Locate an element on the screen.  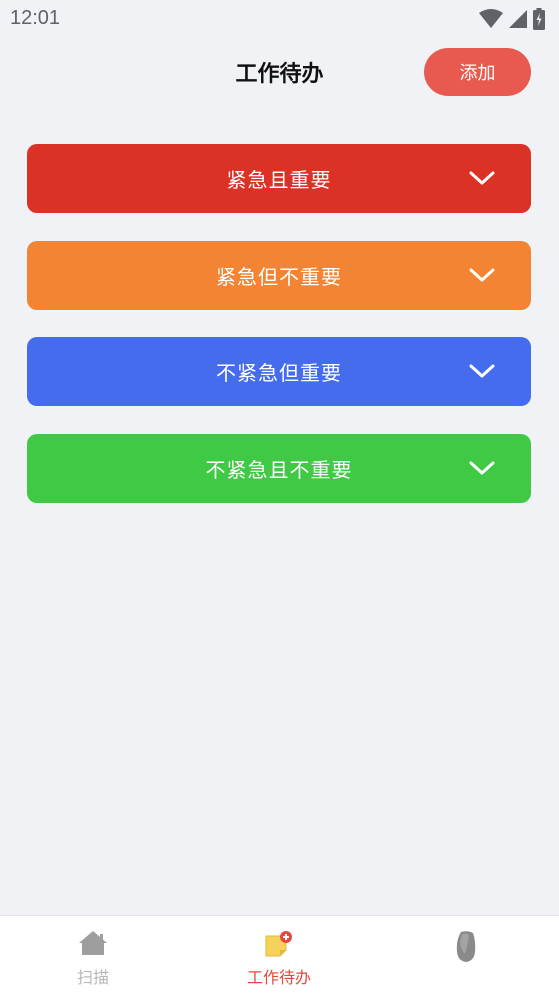
category-label: 紧急但不重要 is located at coordinates (279, 277).